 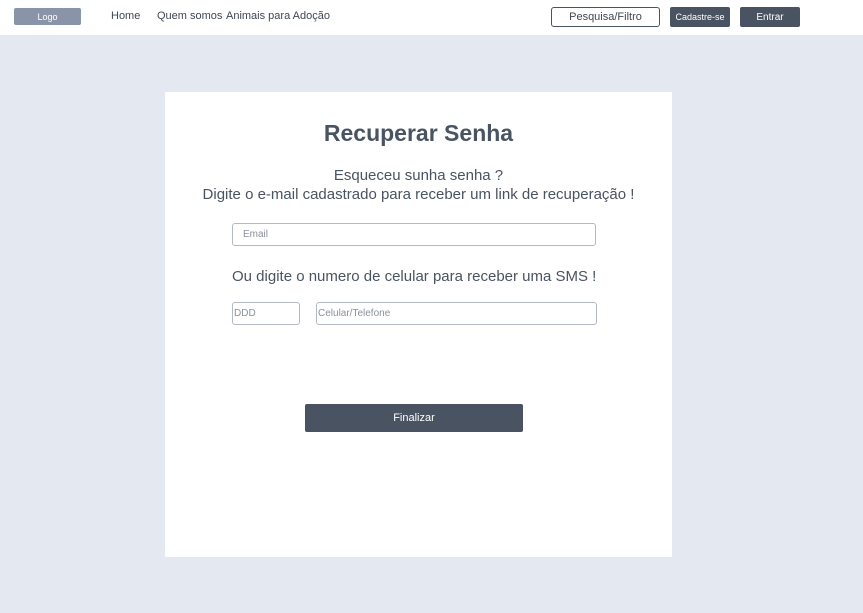 I want to click on search-filter-button: Pesquisa/Filtro, so click(x=605, y=17).